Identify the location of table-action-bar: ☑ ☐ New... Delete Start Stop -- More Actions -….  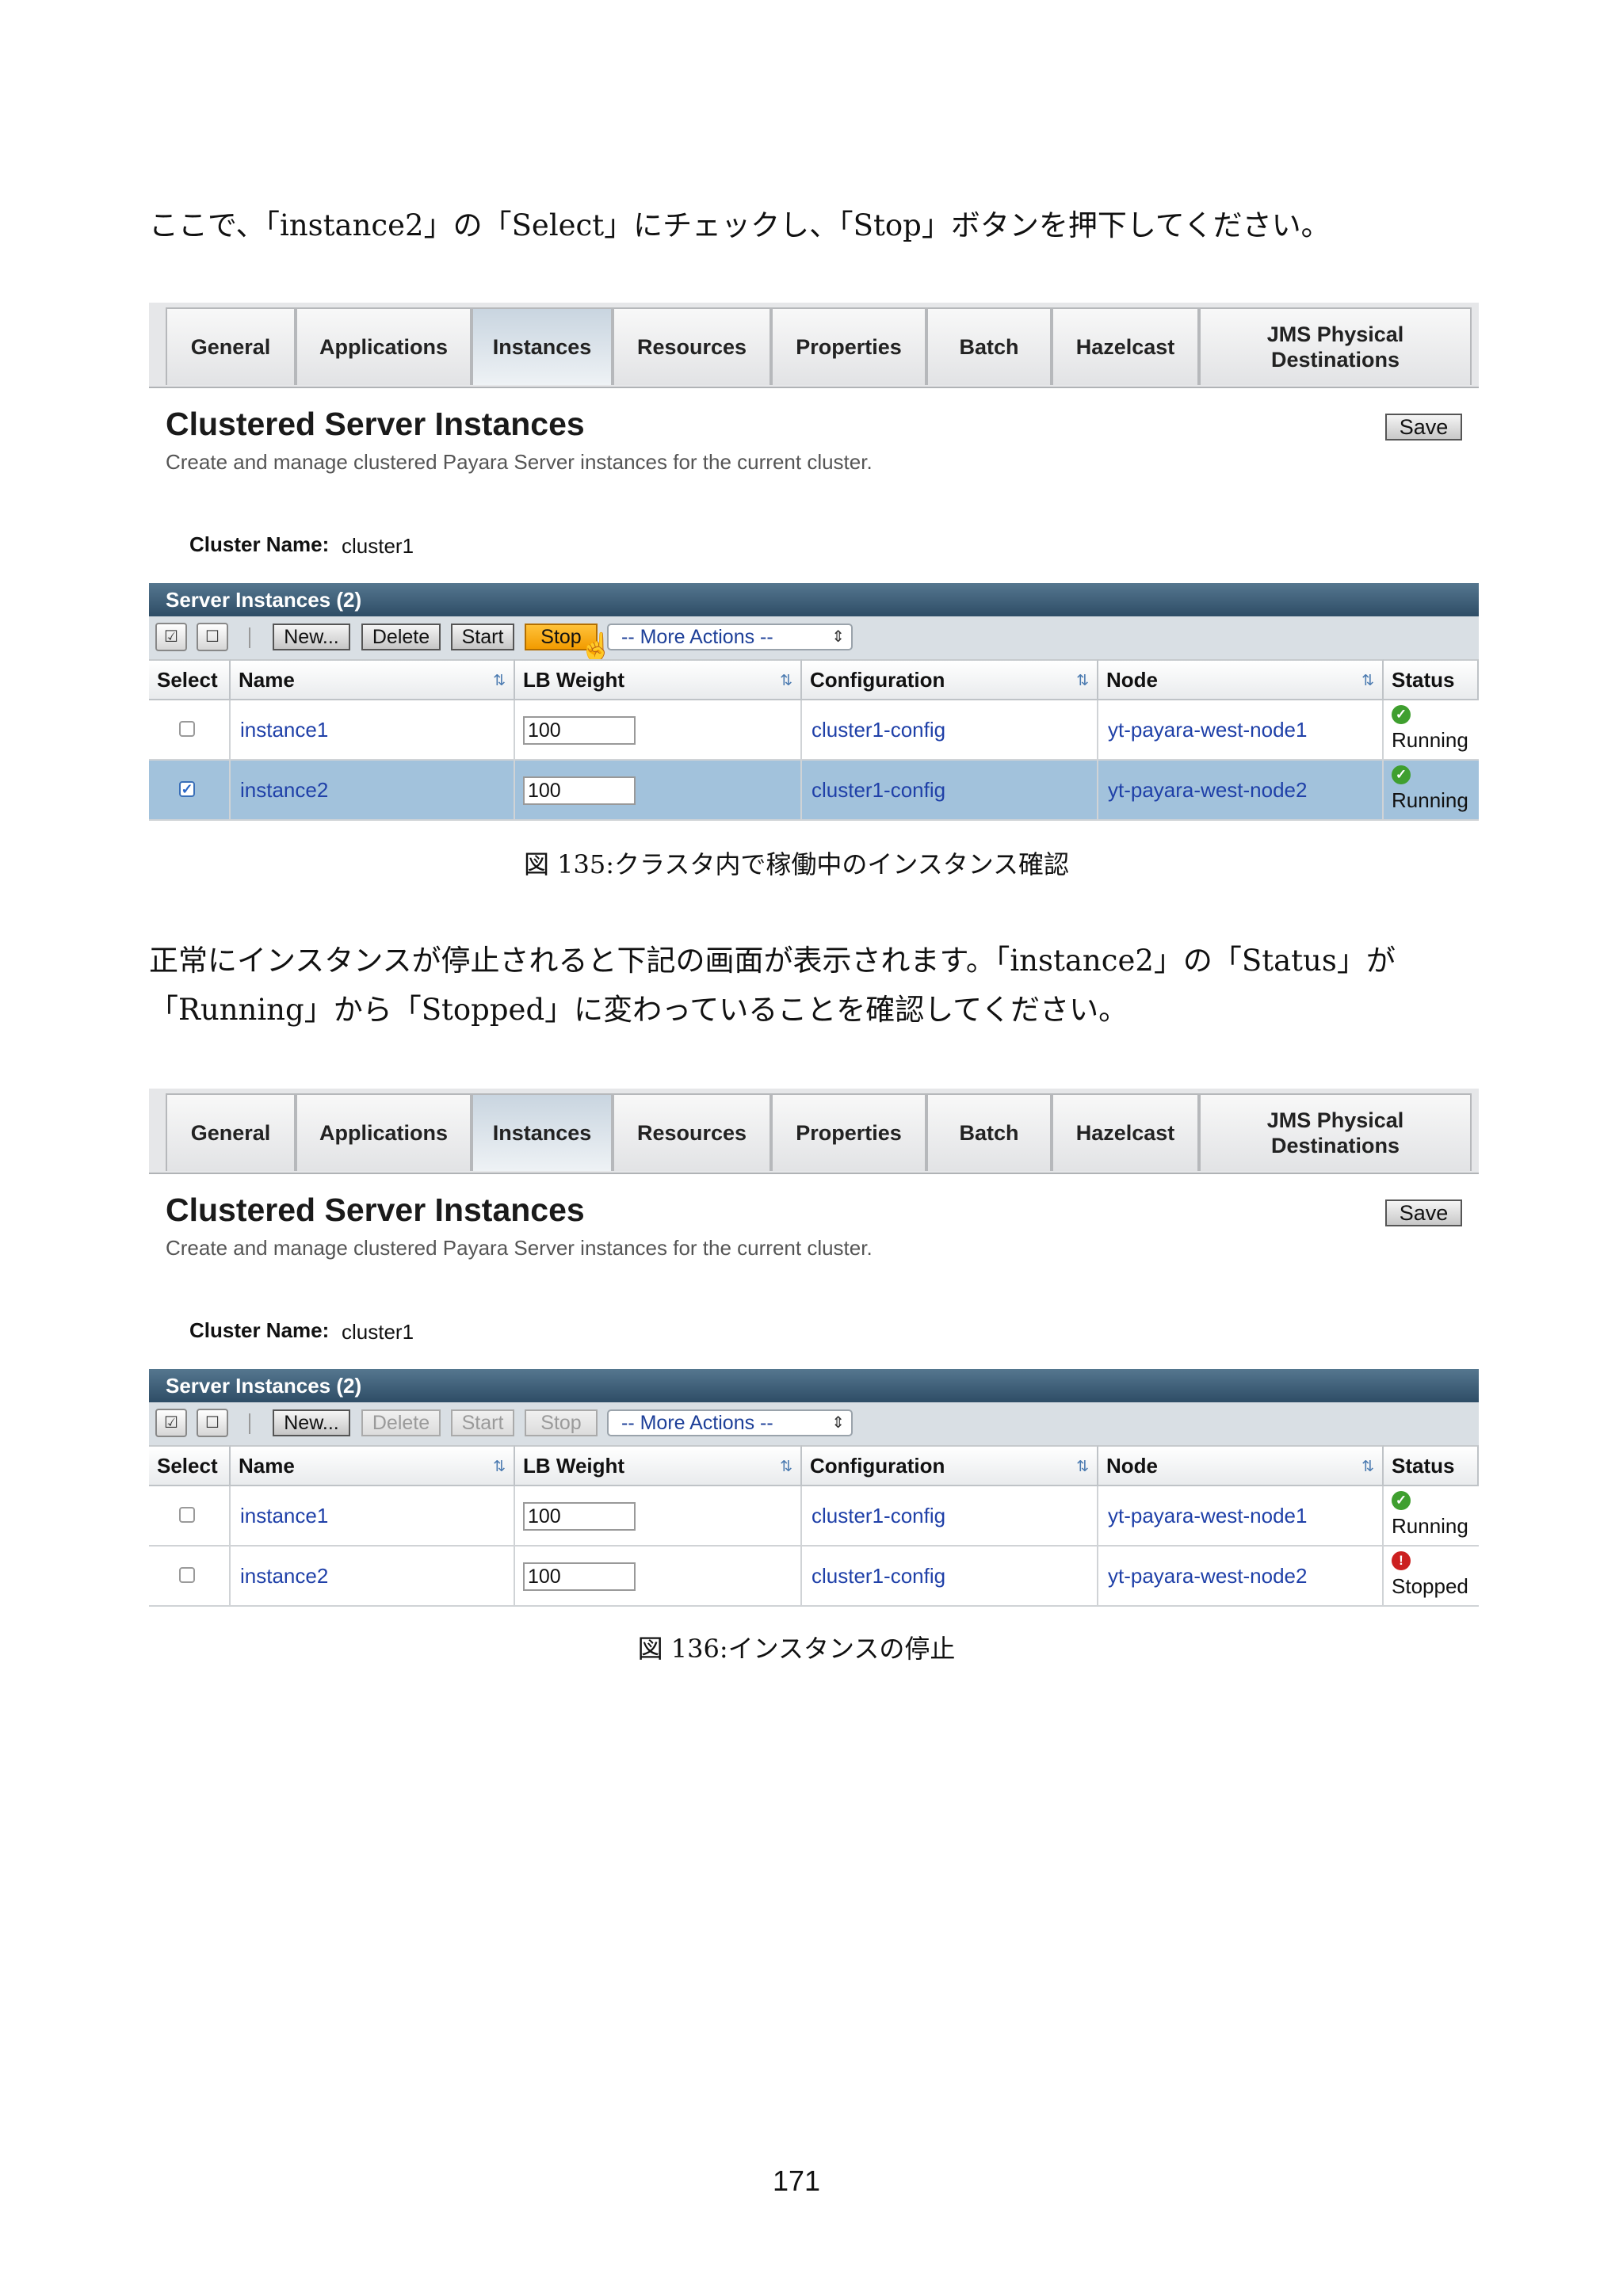
(814, 1423).